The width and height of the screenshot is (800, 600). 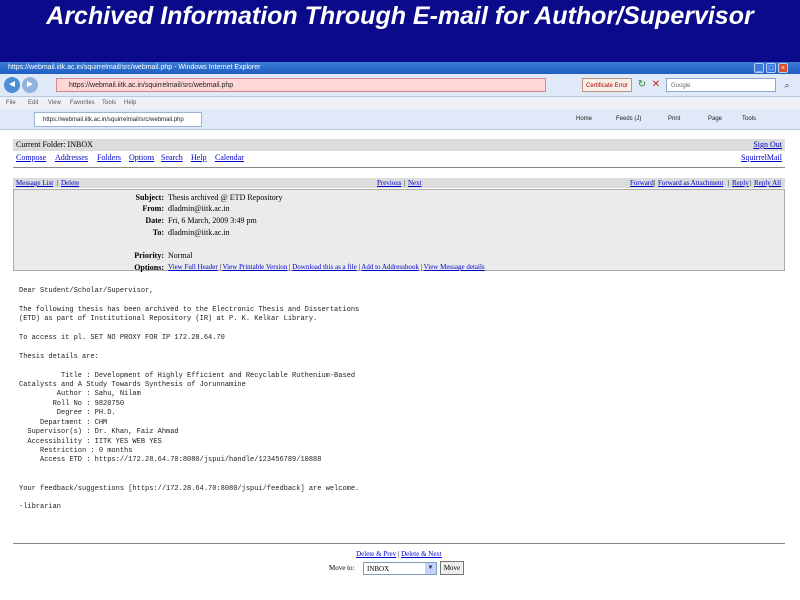 What do you see at coordinates (454, 267) in the screenshot?
I see `view-message-details-link: View Message details` at bounding box center [454, 267].